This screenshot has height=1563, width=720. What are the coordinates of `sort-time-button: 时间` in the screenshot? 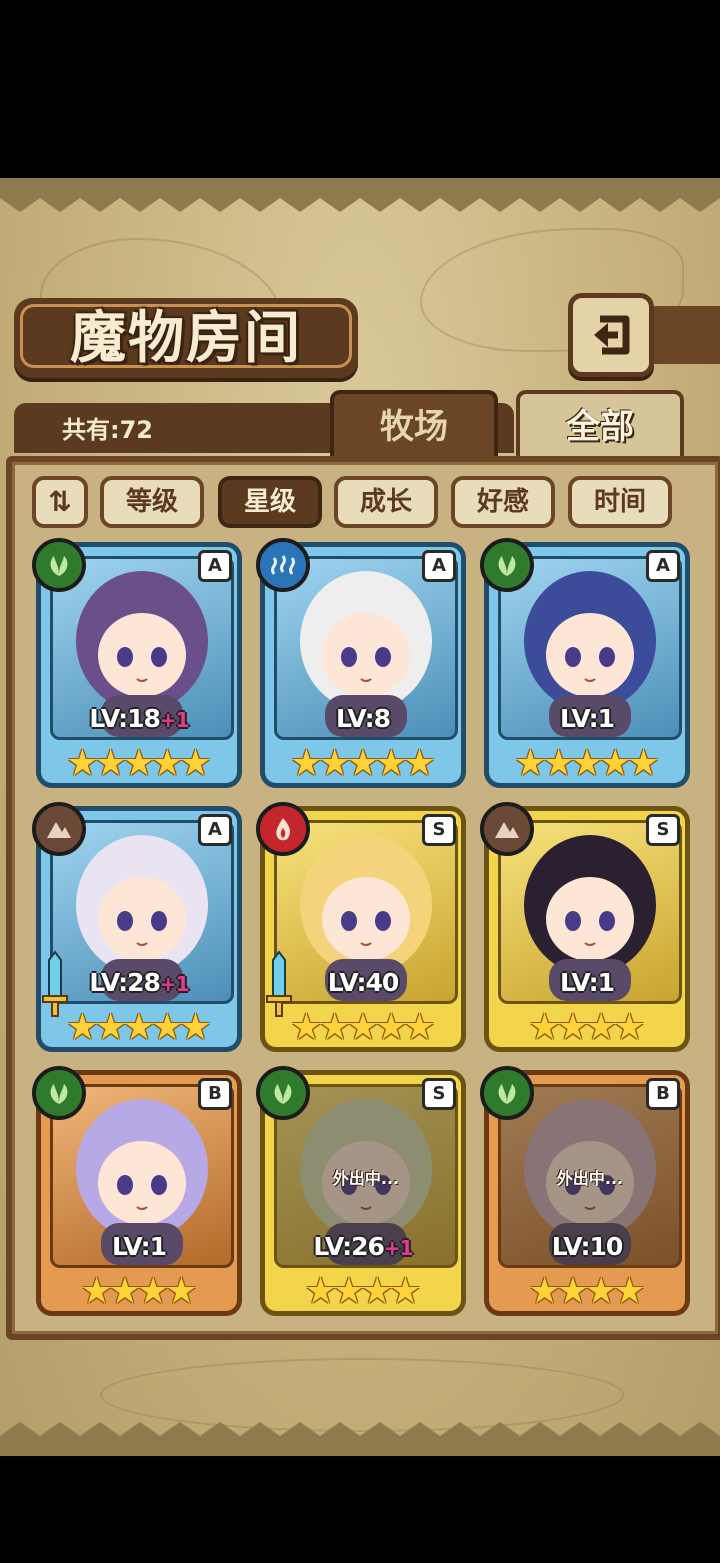 It's located at (620, 502).